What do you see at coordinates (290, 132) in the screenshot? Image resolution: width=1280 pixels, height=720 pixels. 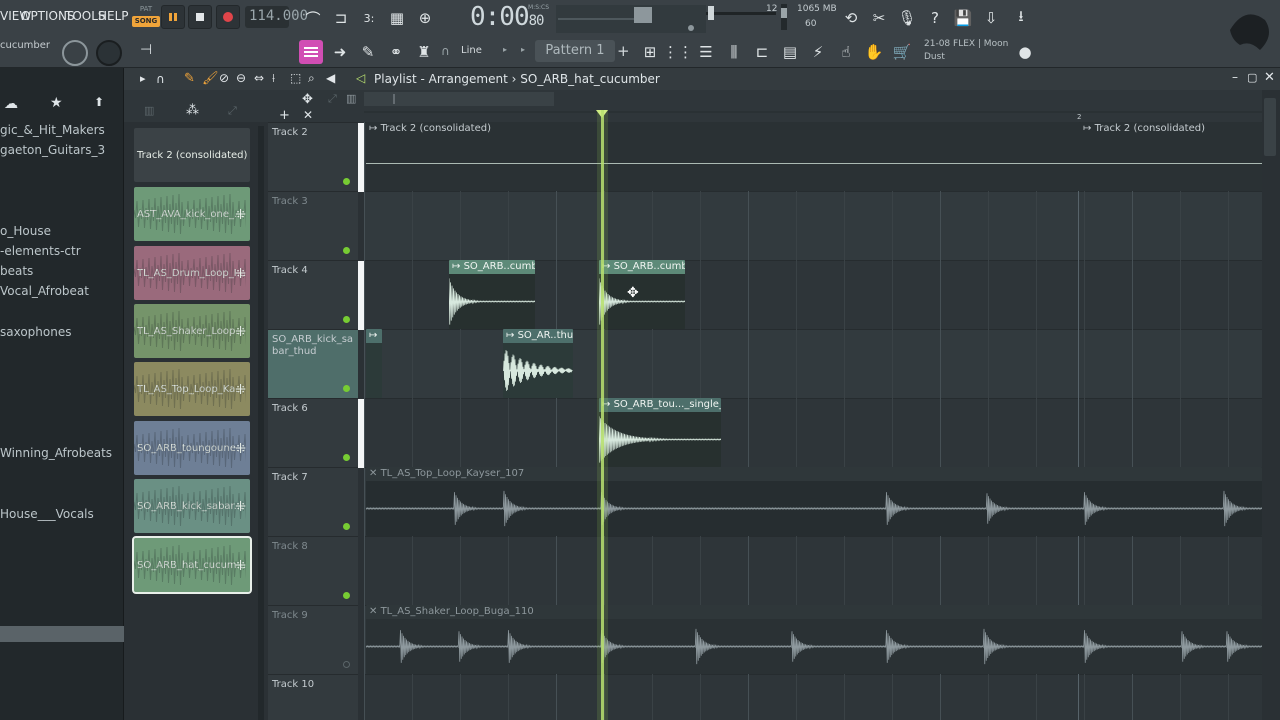 I see `track-name: Track 2` at bounding box center [290, 132].